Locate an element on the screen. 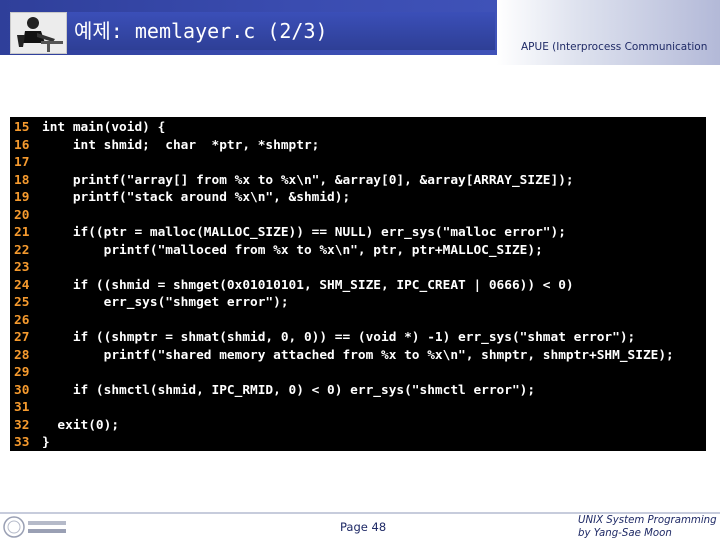  line-number: 18 is located at coordinates (22, 180).